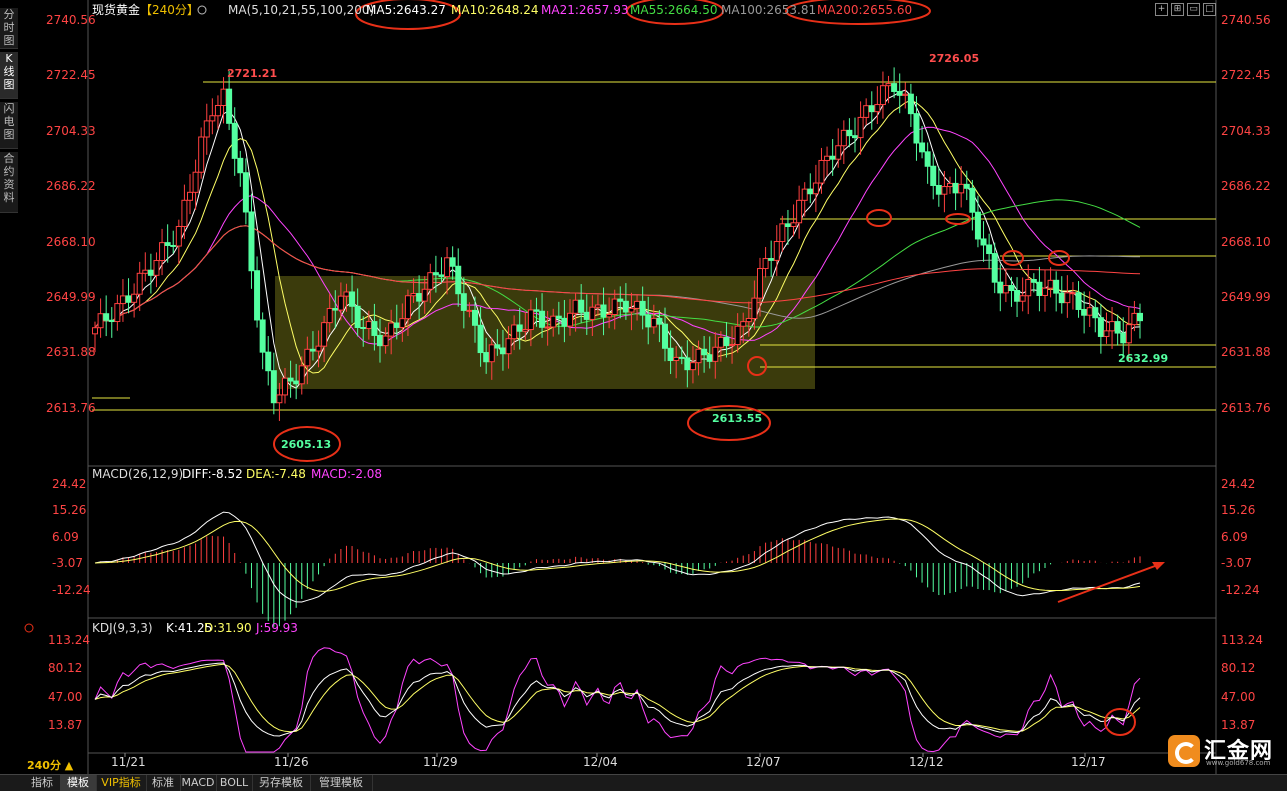 The image size is (1287, 791). Describe the element at coordinates (1177, 9) in the screenshot. I see `split-icon: ⊞` at that location.